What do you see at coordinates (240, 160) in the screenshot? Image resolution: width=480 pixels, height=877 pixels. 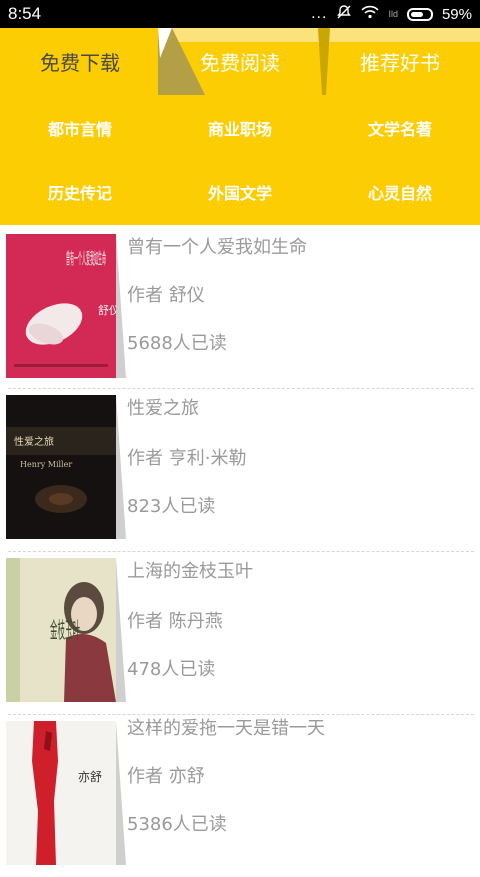 I see `category-grid: 都市言情 商业职场 文学名著 历史传记 外国文学 心灵自然` at bounding box center [240, 160].